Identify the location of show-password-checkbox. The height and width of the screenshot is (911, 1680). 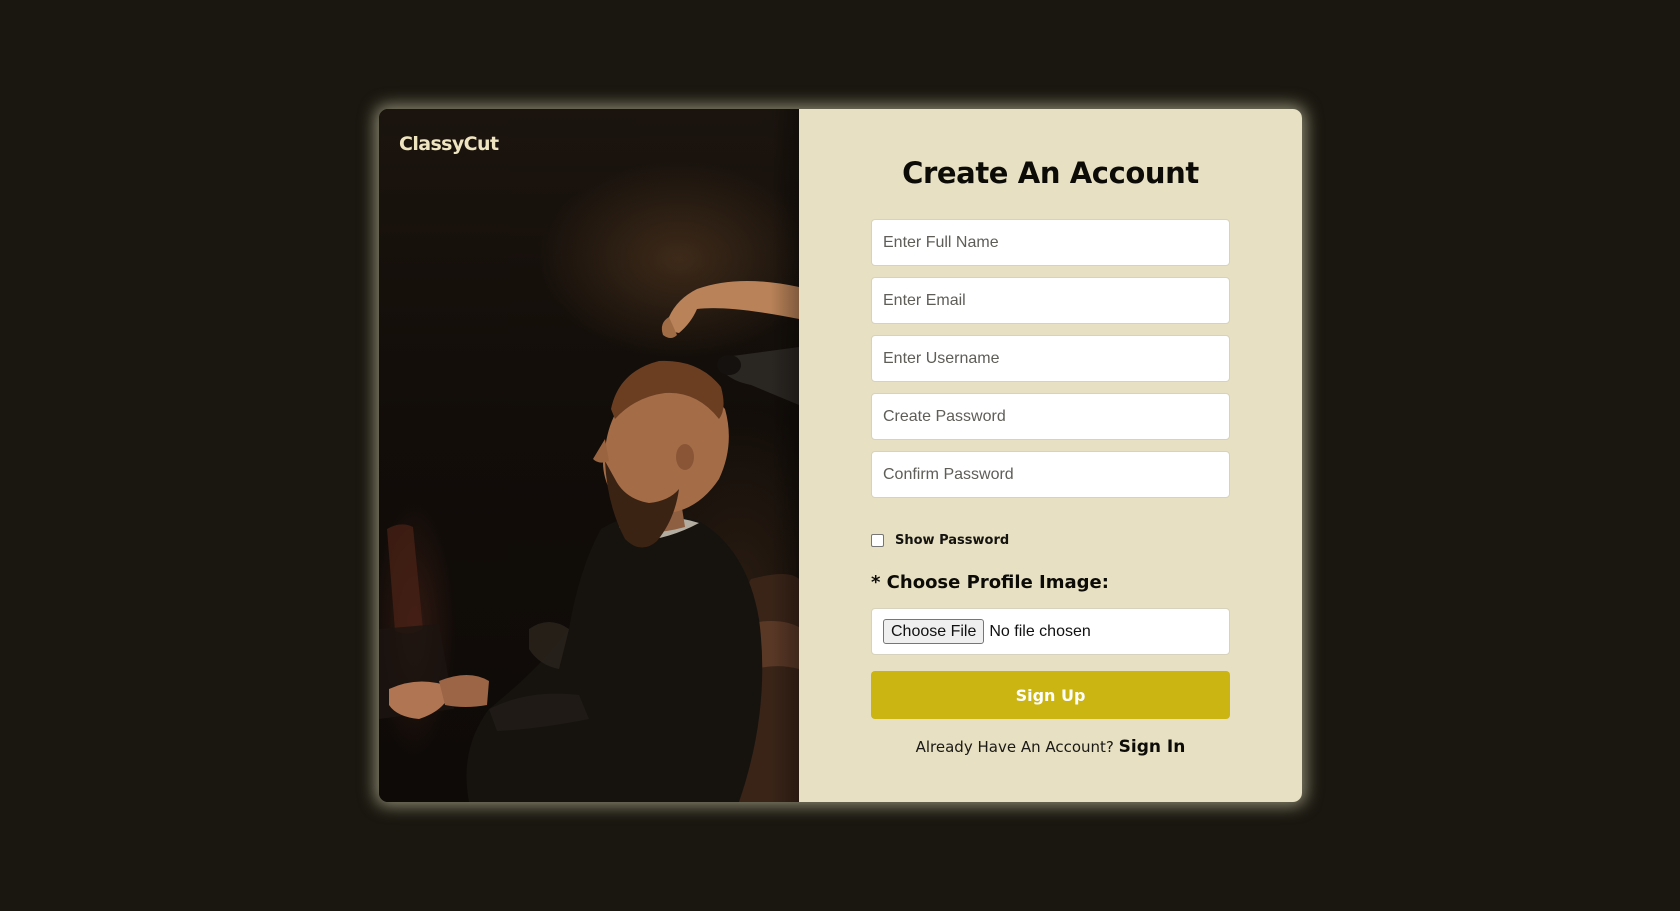
(877, 540).